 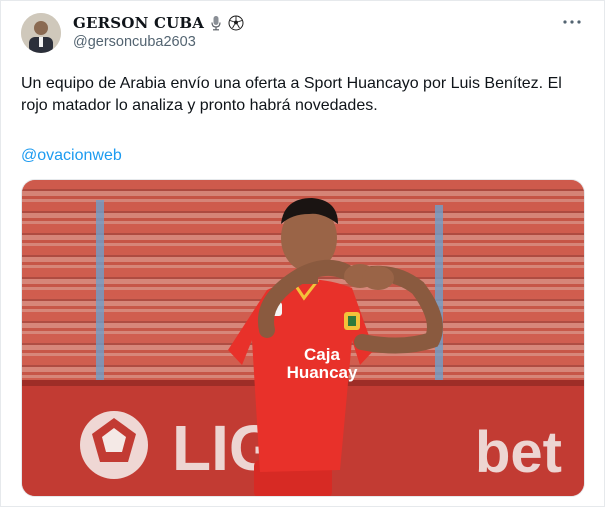 I want to click on jersey-sponsor-line2: Huancay, so click(x=322, y=372).